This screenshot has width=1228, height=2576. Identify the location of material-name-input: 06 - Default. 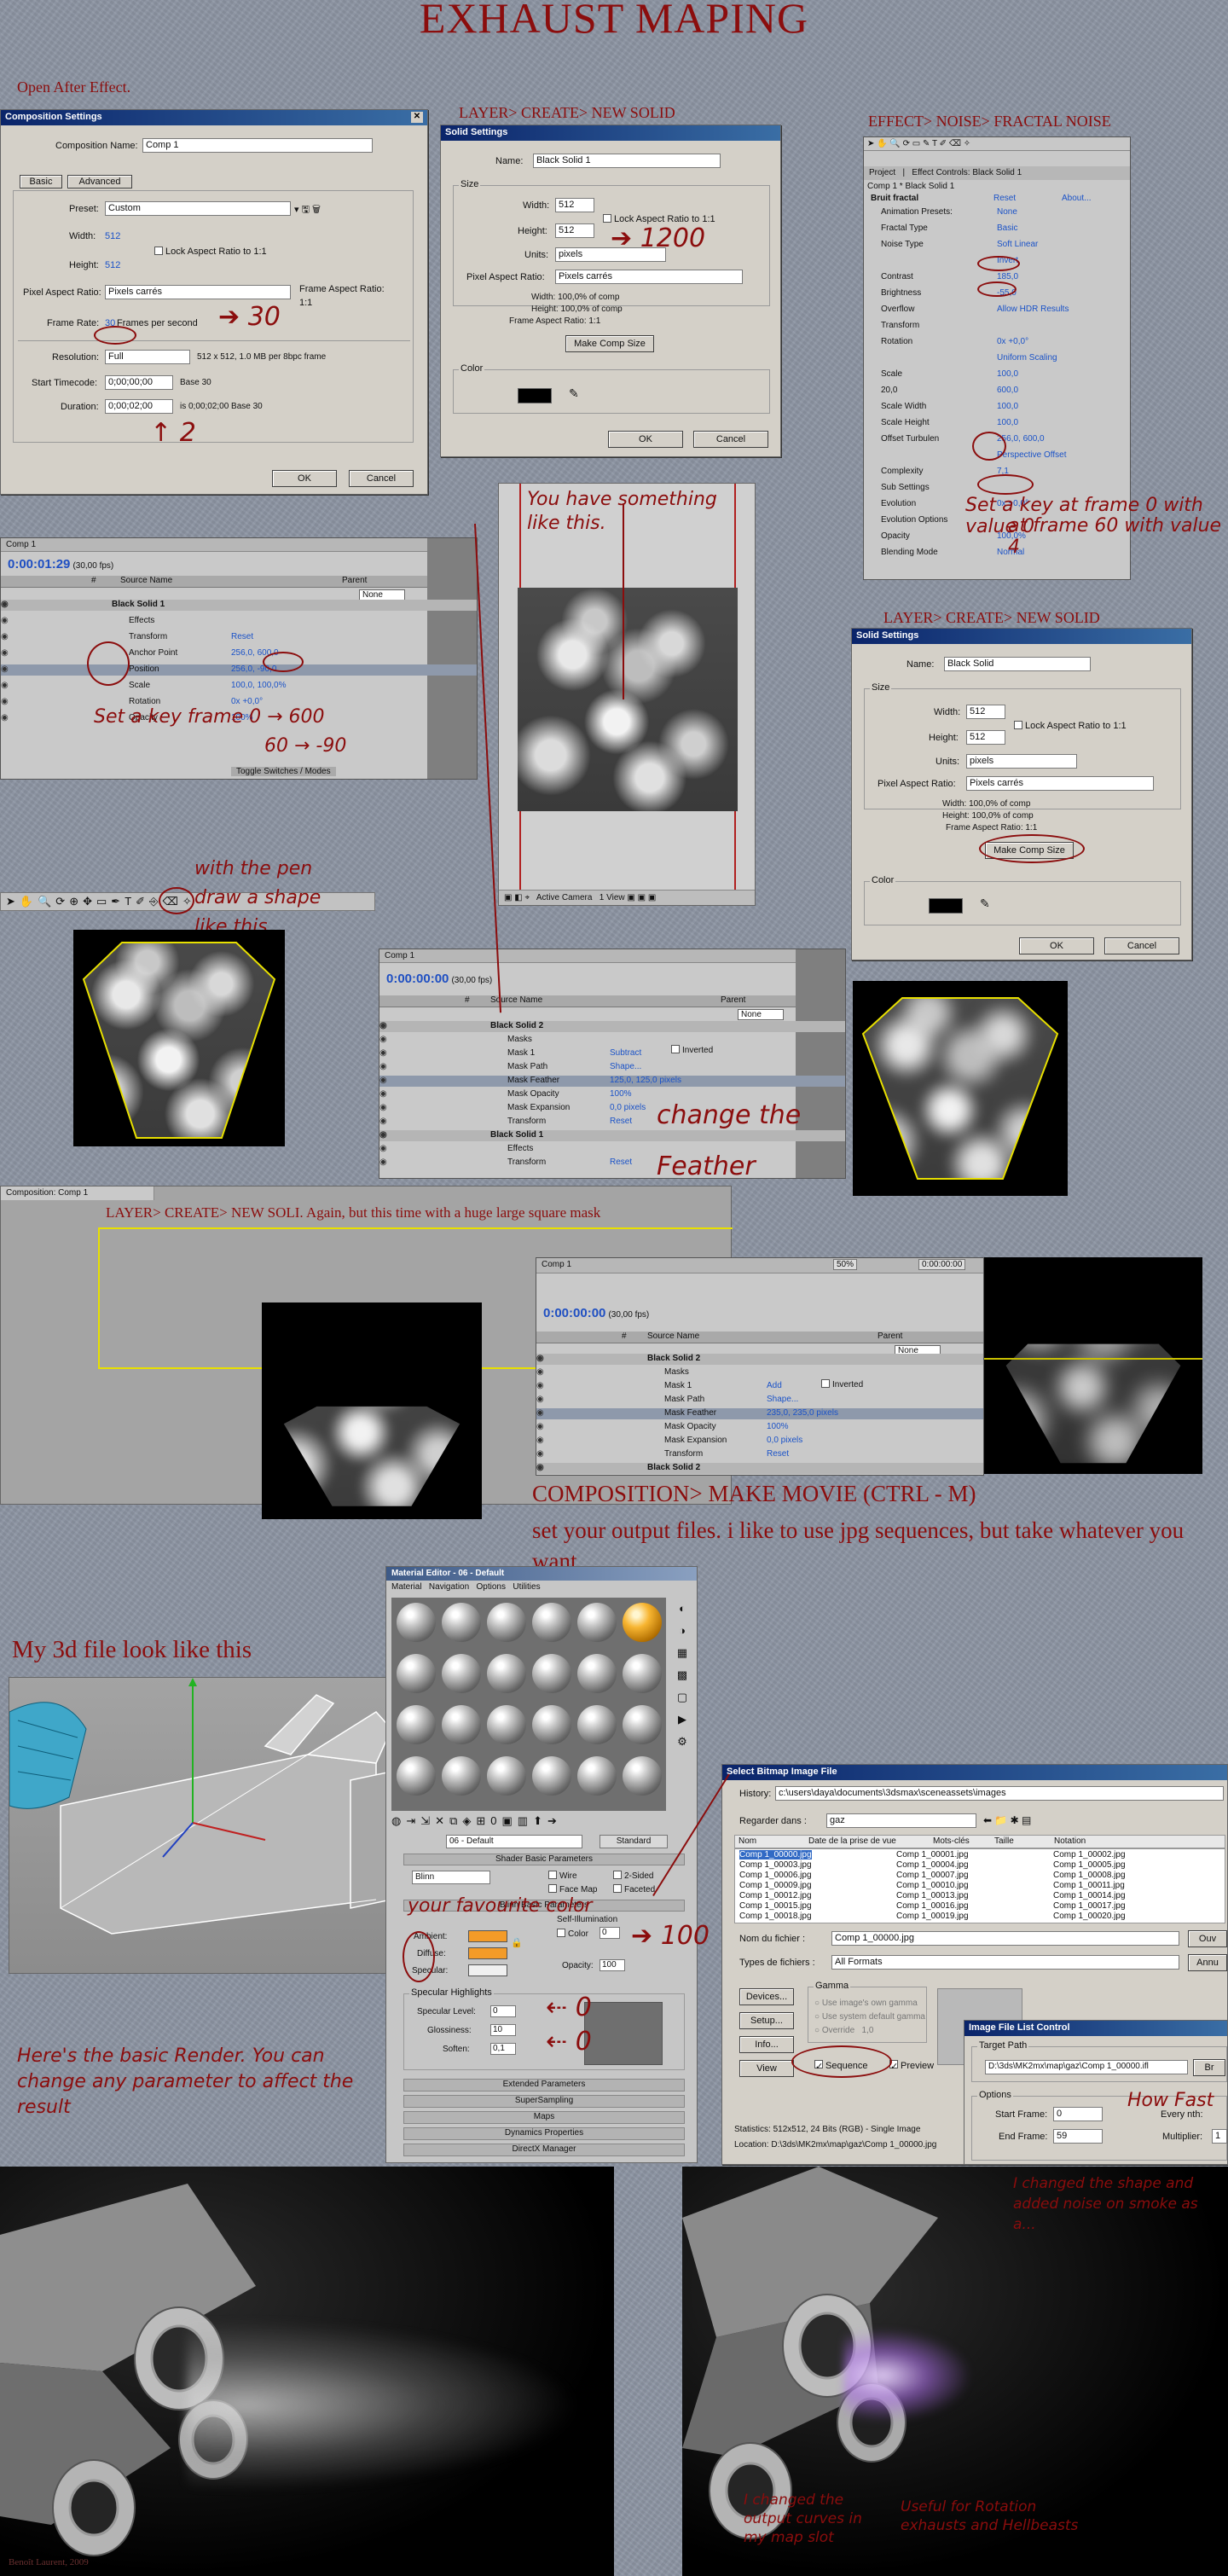
(514, 1841).